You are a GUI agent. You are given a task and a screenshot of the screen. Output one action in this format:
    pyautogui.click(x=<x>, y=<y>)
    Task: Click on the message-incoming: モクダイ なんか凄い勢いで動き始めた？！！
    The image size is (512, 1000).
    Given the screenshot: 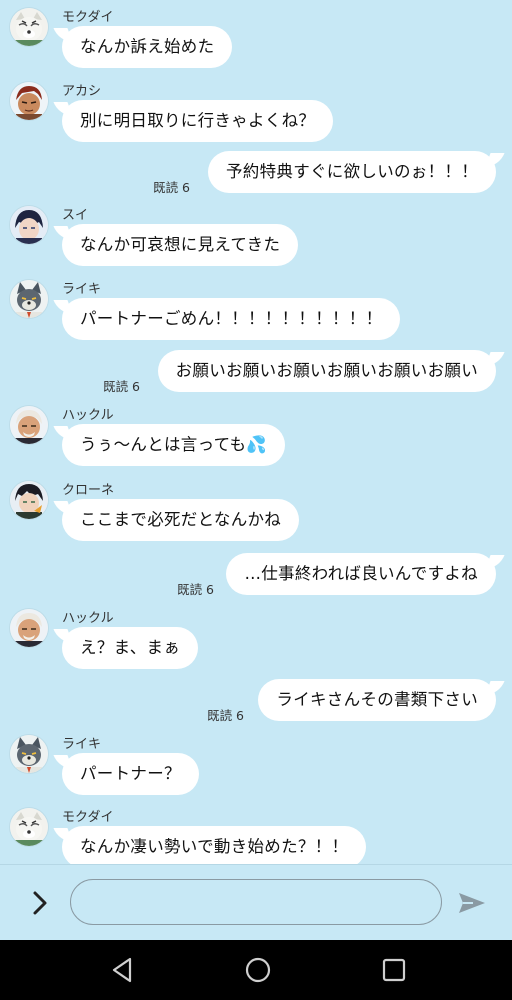 What is the action you would take?
    pyautogui.click(x=256, y=834)
    